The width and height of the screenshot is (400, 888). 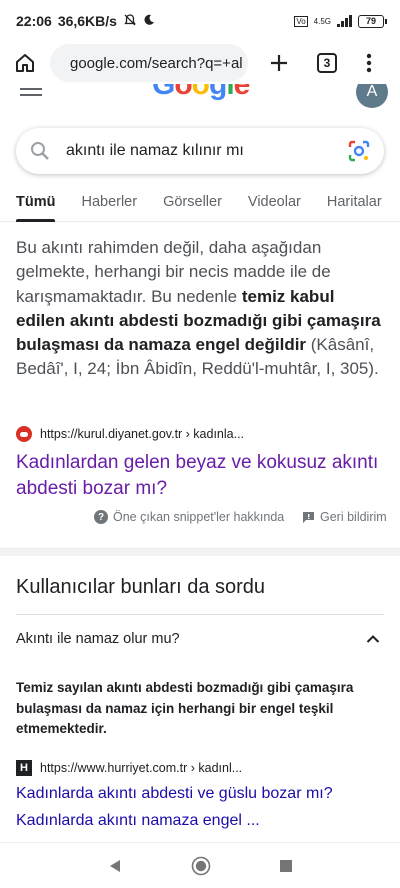 What do you see at coordinates (115, 866) in the screenshot?
I see `back-icon` at bounding box center [115, 866].